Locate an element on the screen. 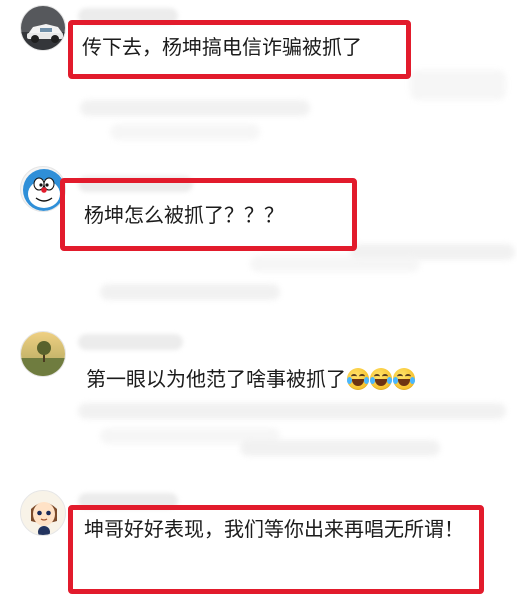  username-blurred is located at coordinates (130, 342).